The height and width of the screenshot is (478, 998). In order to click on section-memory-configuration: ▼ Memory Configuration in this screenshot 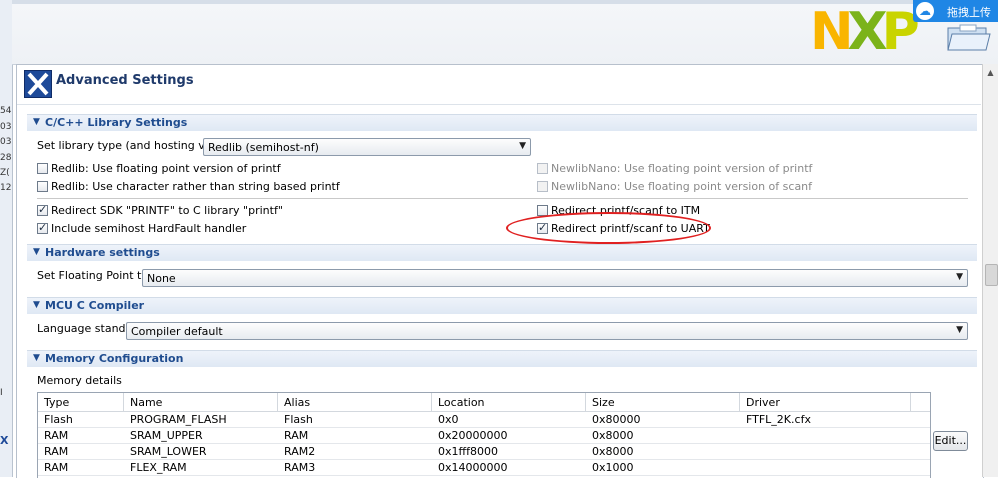, I will do `click(502, 358)`.